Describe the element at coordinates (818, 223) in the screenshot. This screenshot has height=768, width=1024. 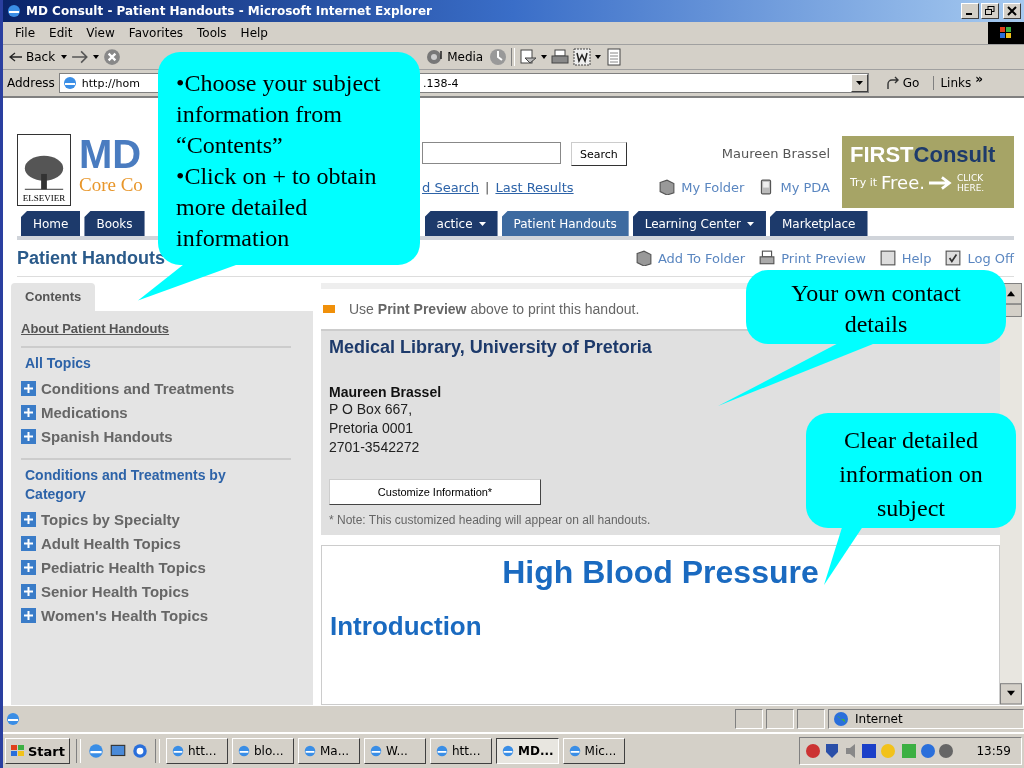
I see `nav-tab: Marketplace` at that location.